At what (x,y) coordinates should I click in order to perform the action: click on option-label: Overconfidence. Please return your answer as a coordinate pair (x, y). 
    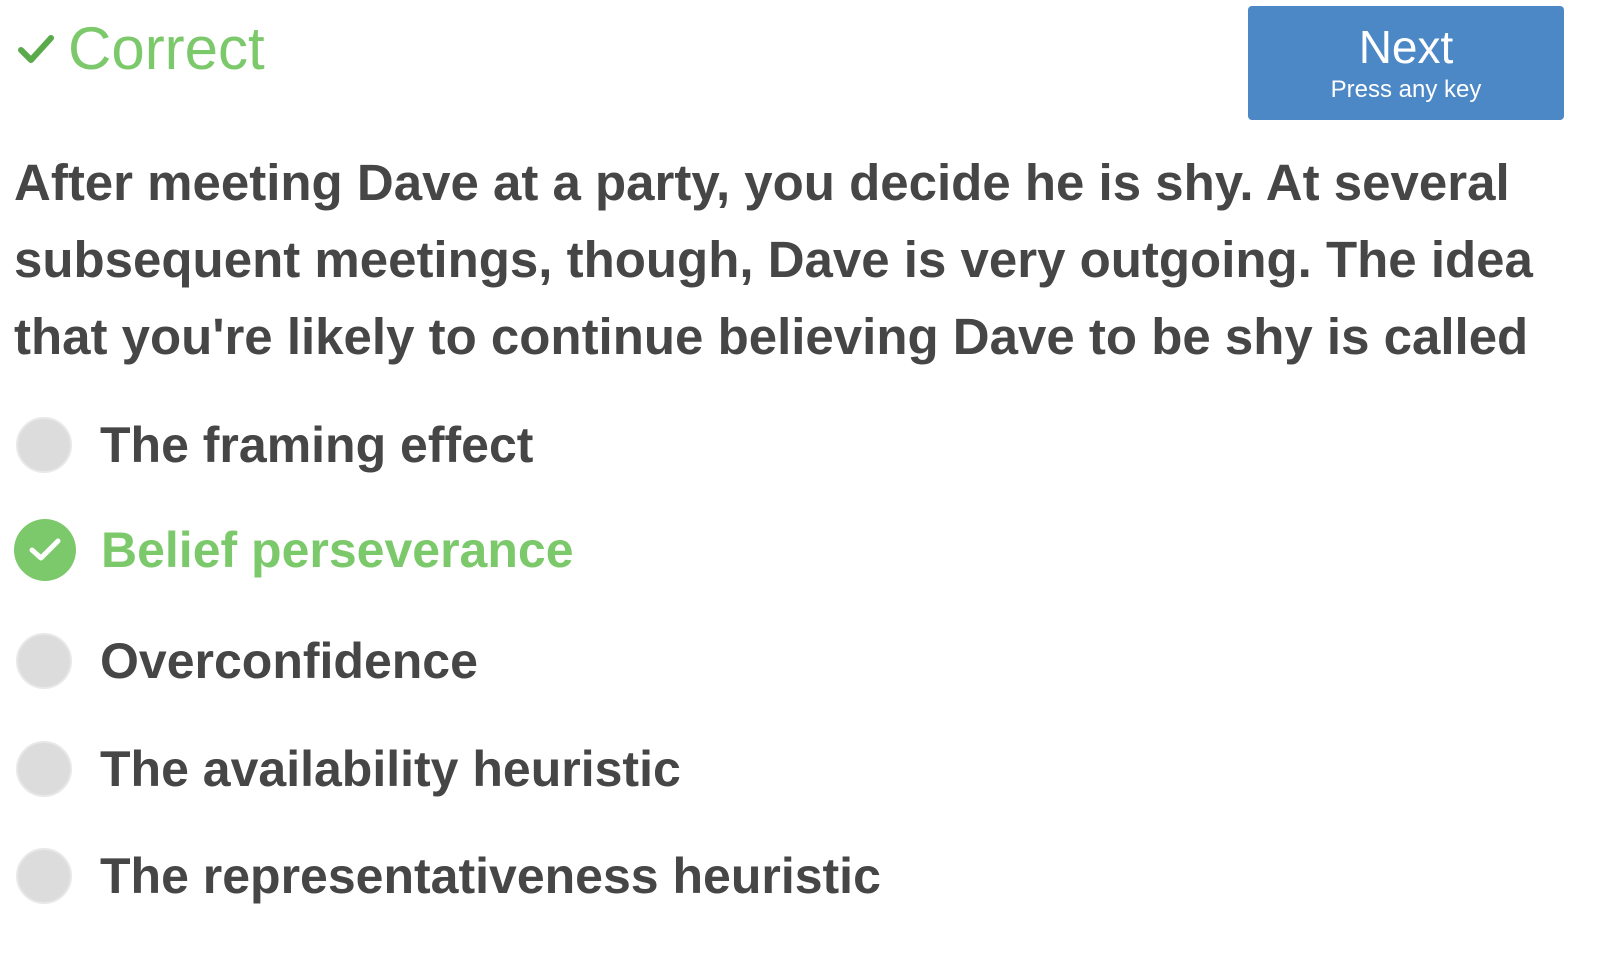
    Looking at the image, I should click on (289, 661).